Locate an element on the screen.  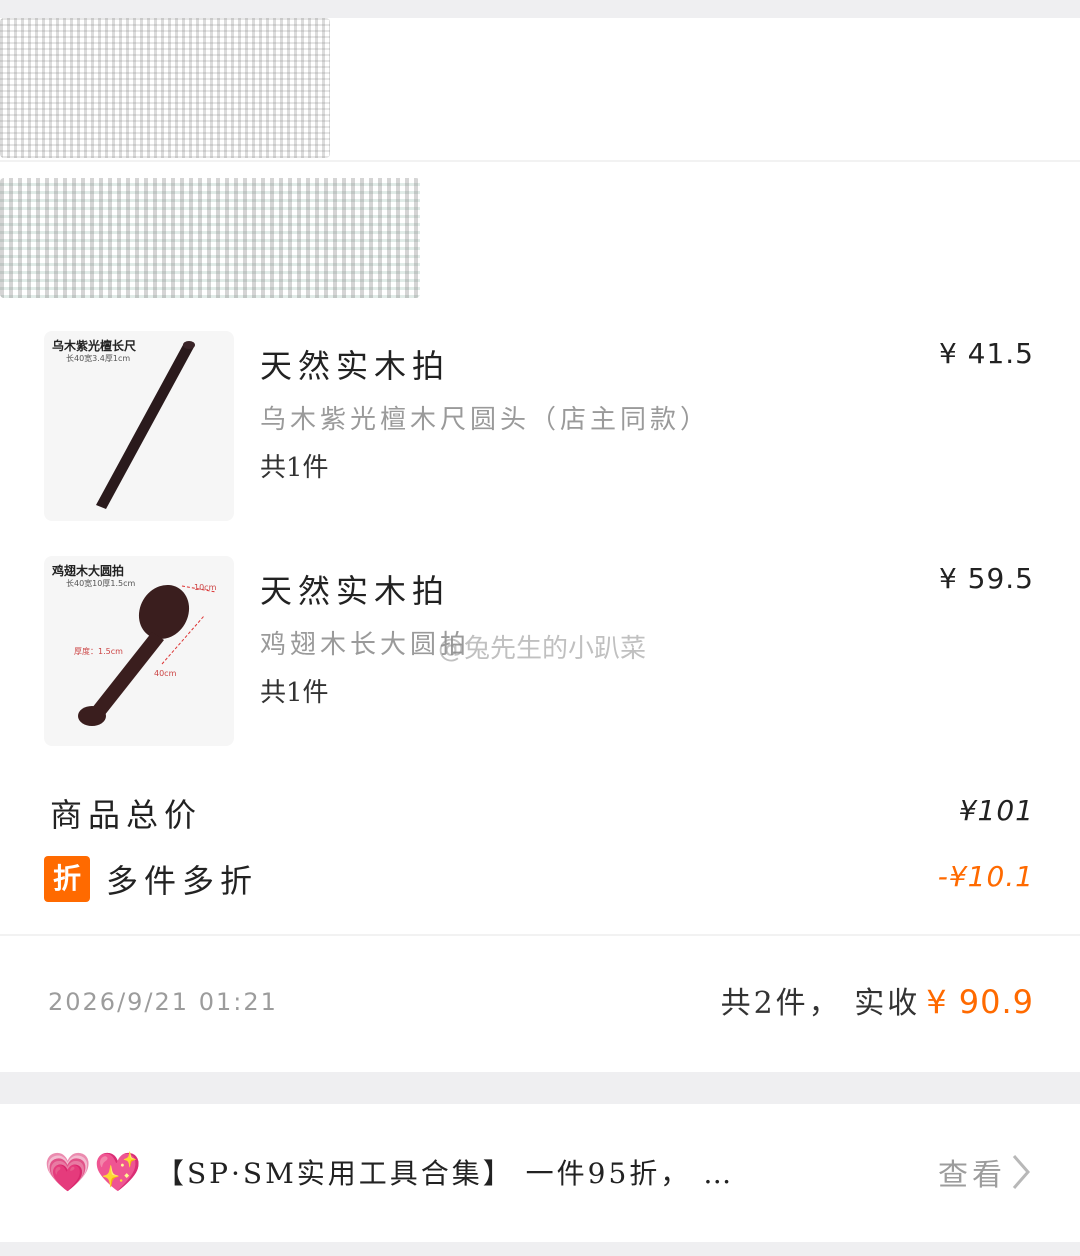
product-price: ¥ 59.5 is located at coordinates (986, 578).